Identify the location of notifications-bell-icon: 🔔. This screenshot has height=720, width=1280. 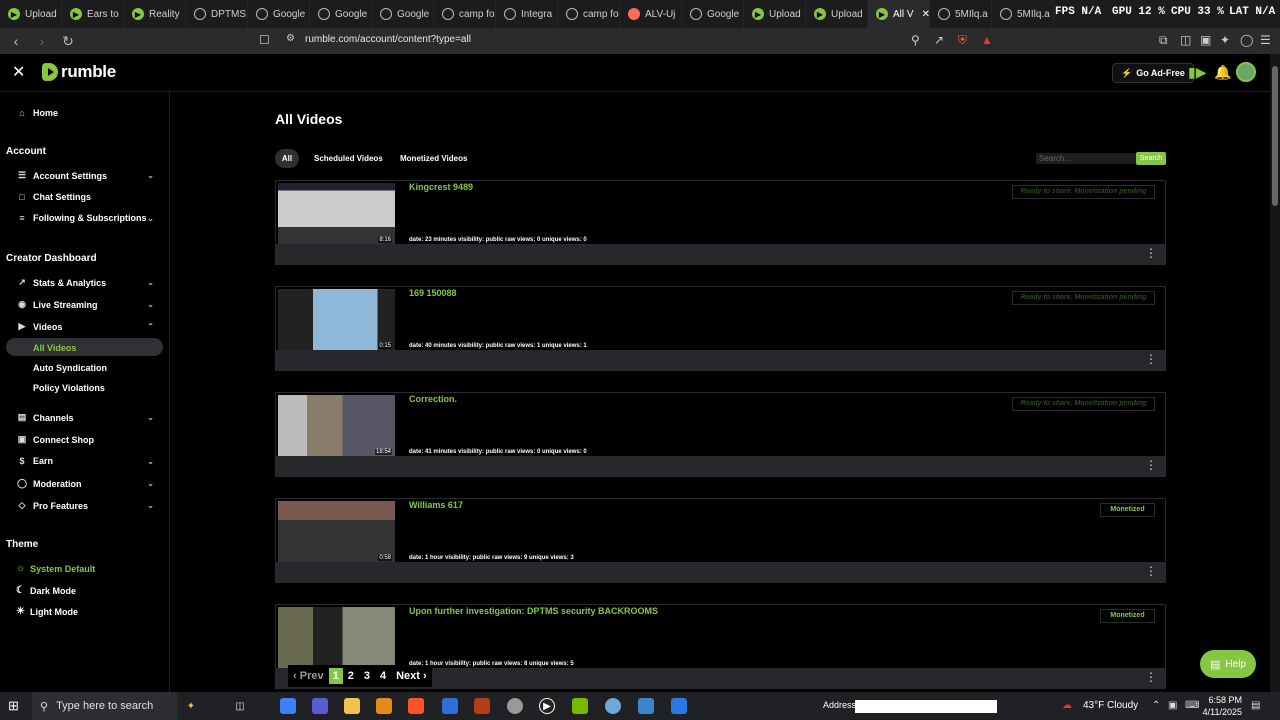
(1222, 72).